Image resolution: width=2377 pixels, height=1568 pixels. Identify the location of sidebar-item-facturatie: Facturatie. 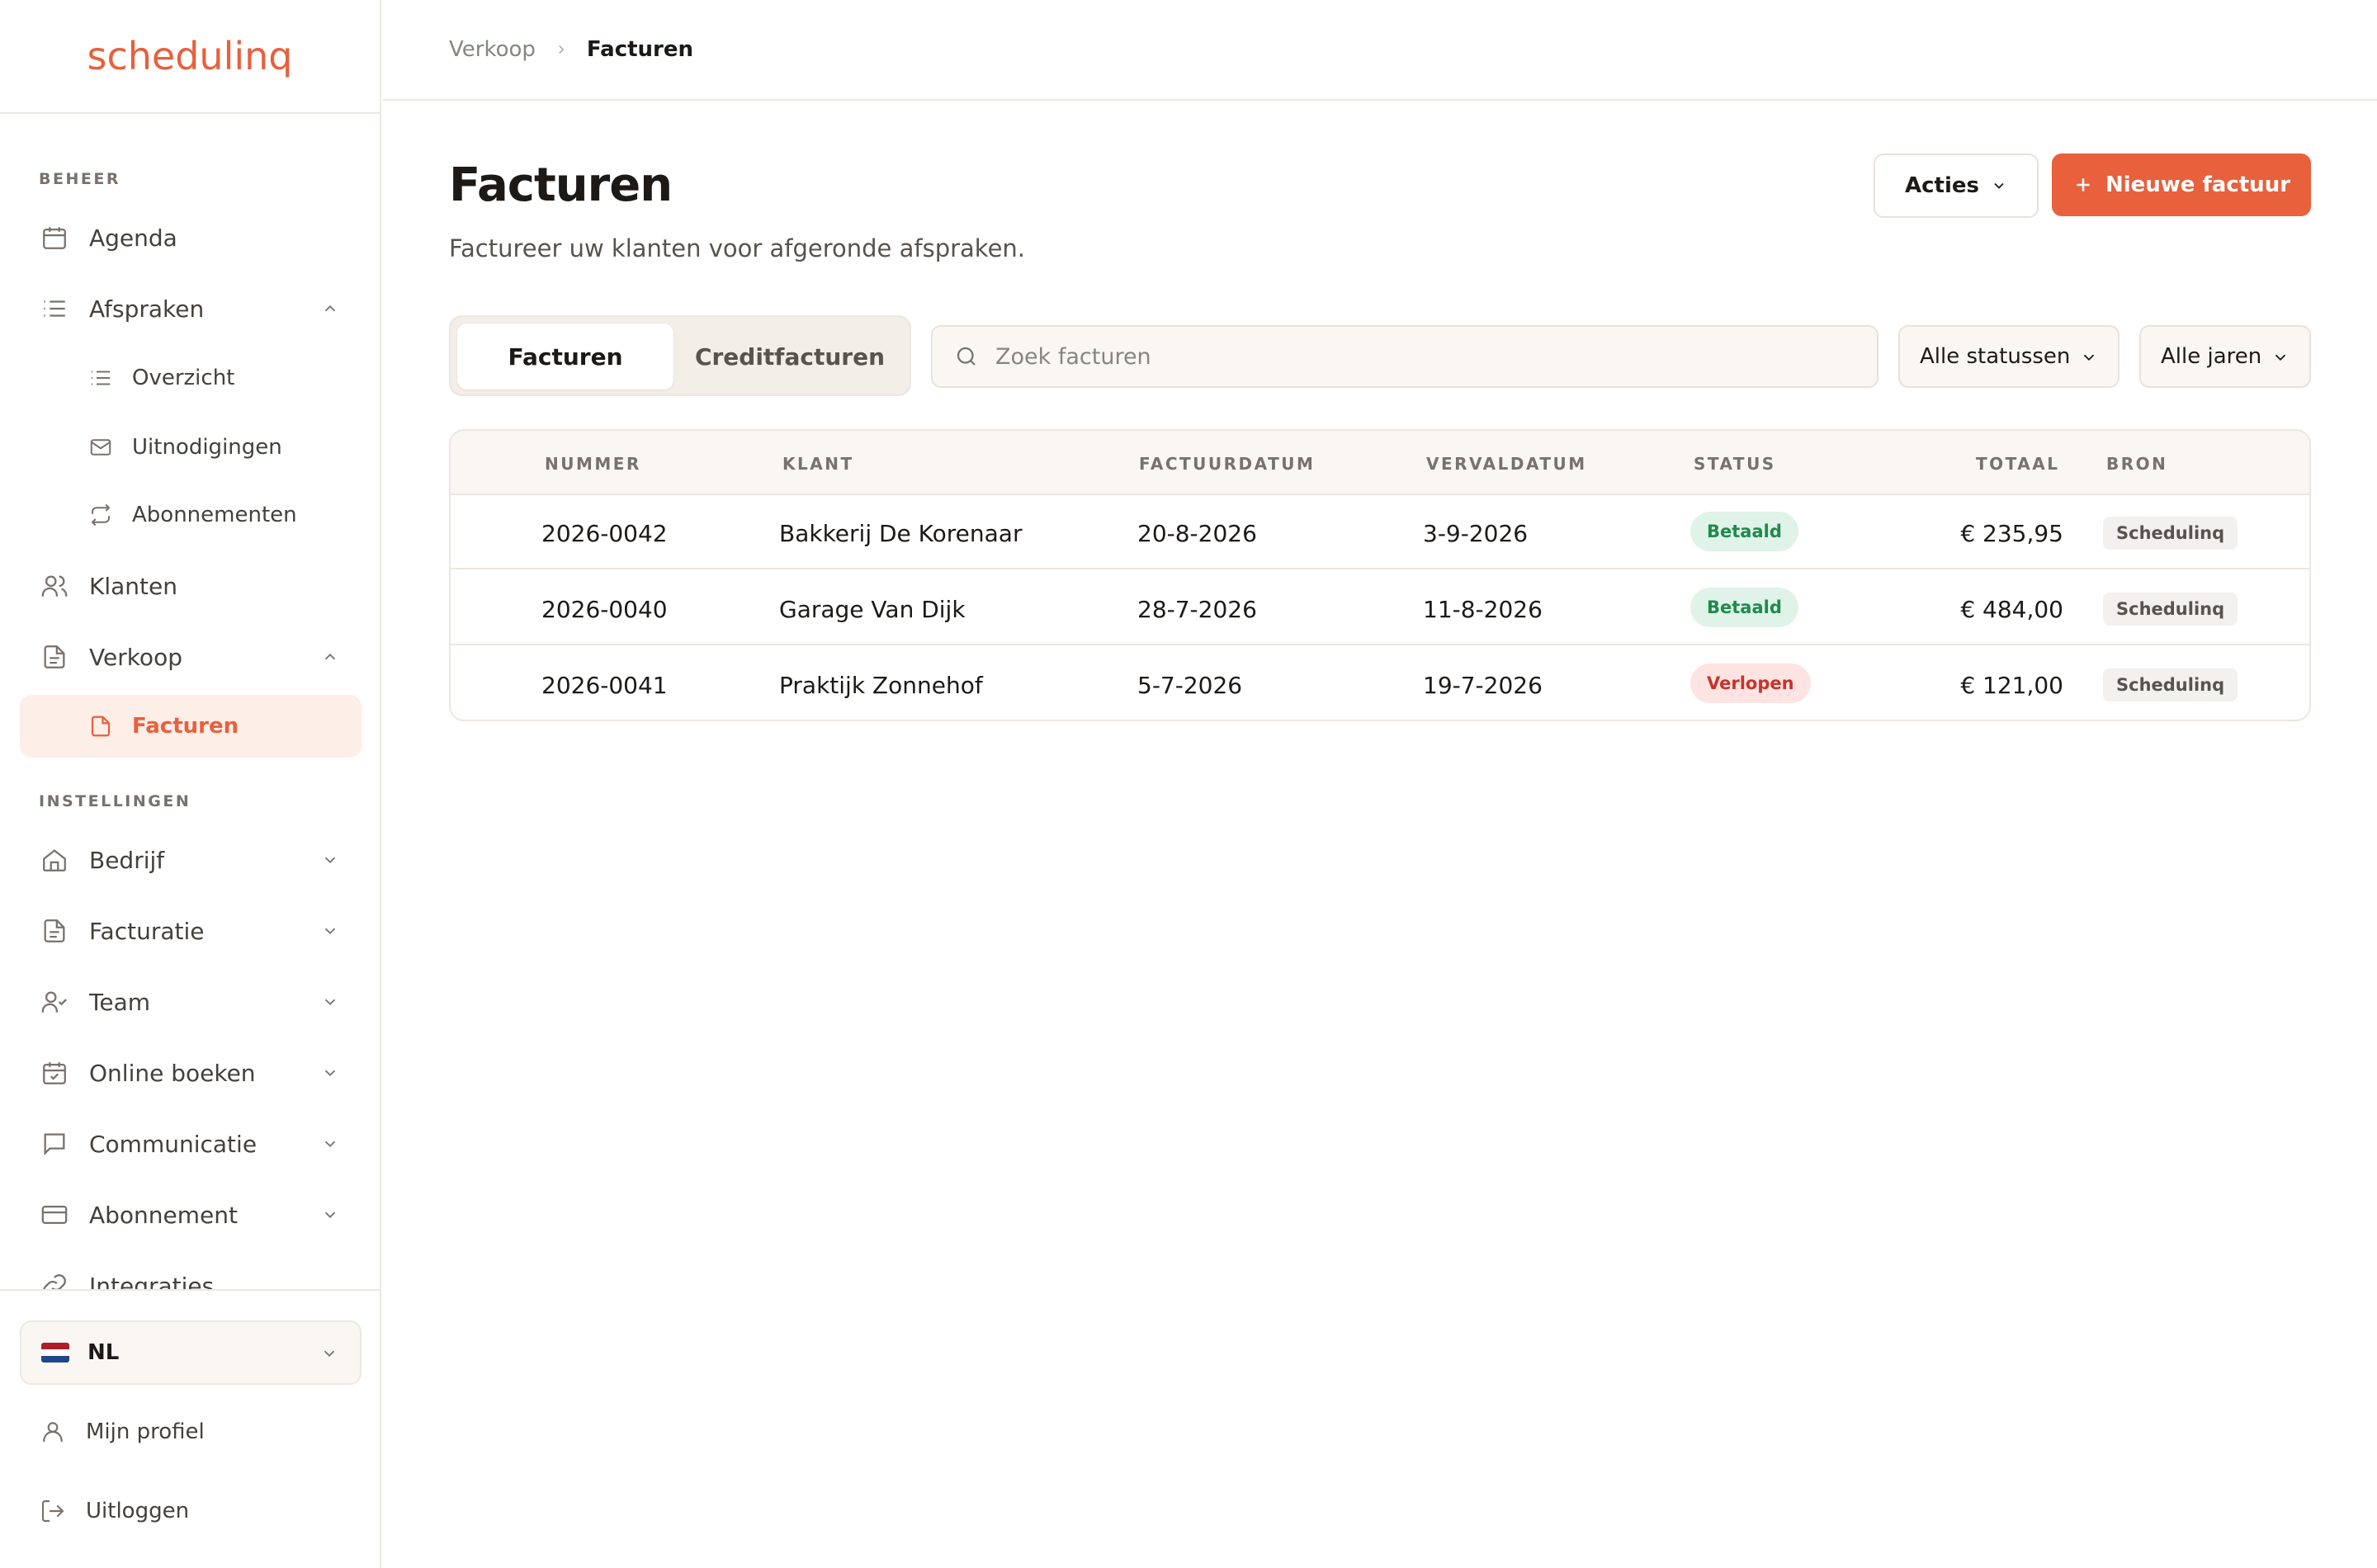
(191, 931).